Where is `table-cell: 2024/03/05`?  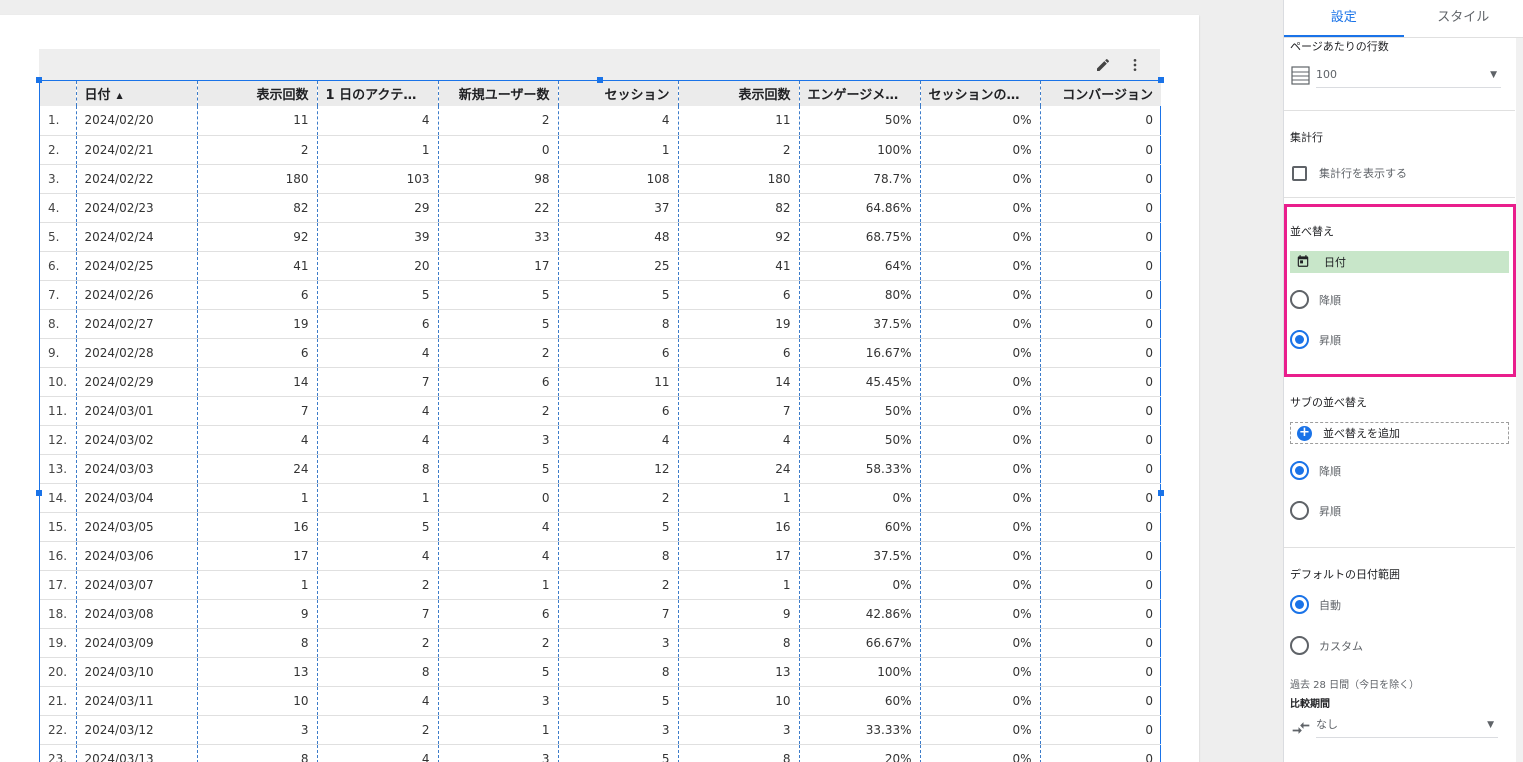 table-cell: 2024/03/05 is located at coordinates (136, 527).